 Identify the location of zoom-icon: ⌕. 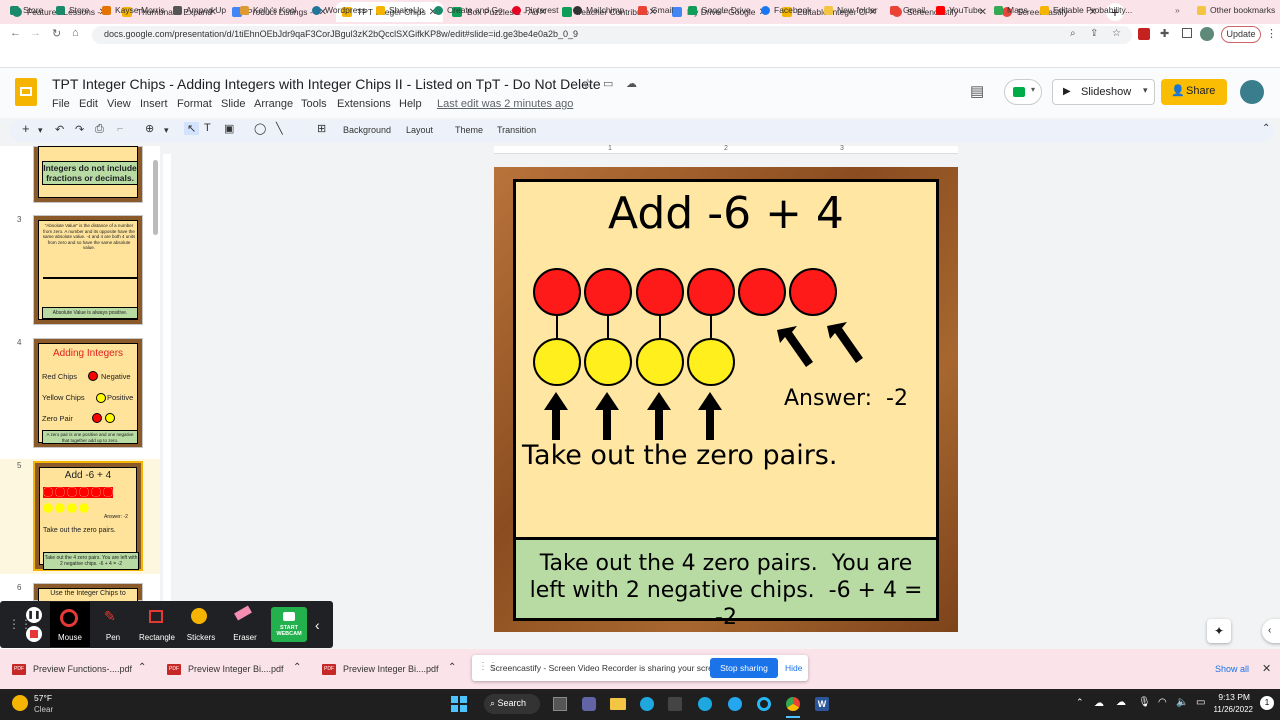
(1073, 33).